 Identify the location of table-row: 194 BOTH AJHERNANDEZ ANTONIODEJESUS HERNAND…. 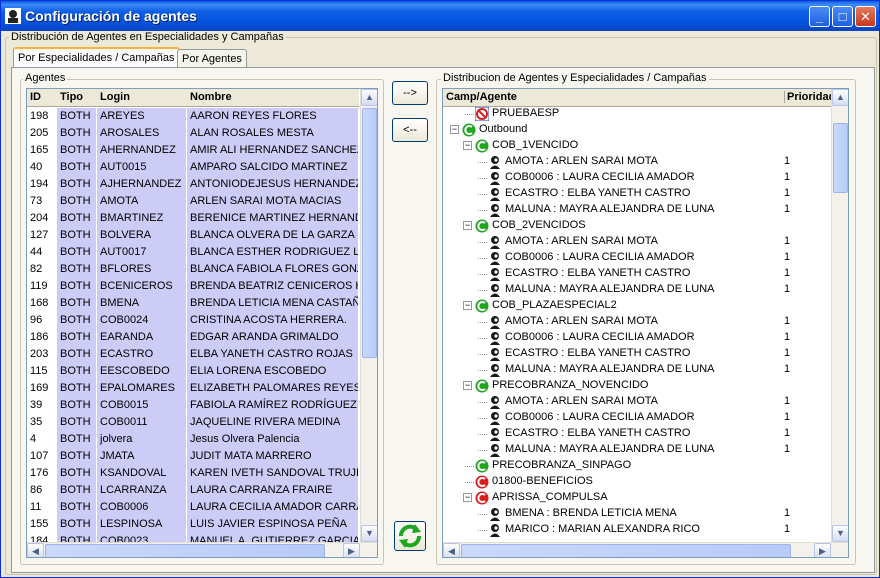
(193, 184).